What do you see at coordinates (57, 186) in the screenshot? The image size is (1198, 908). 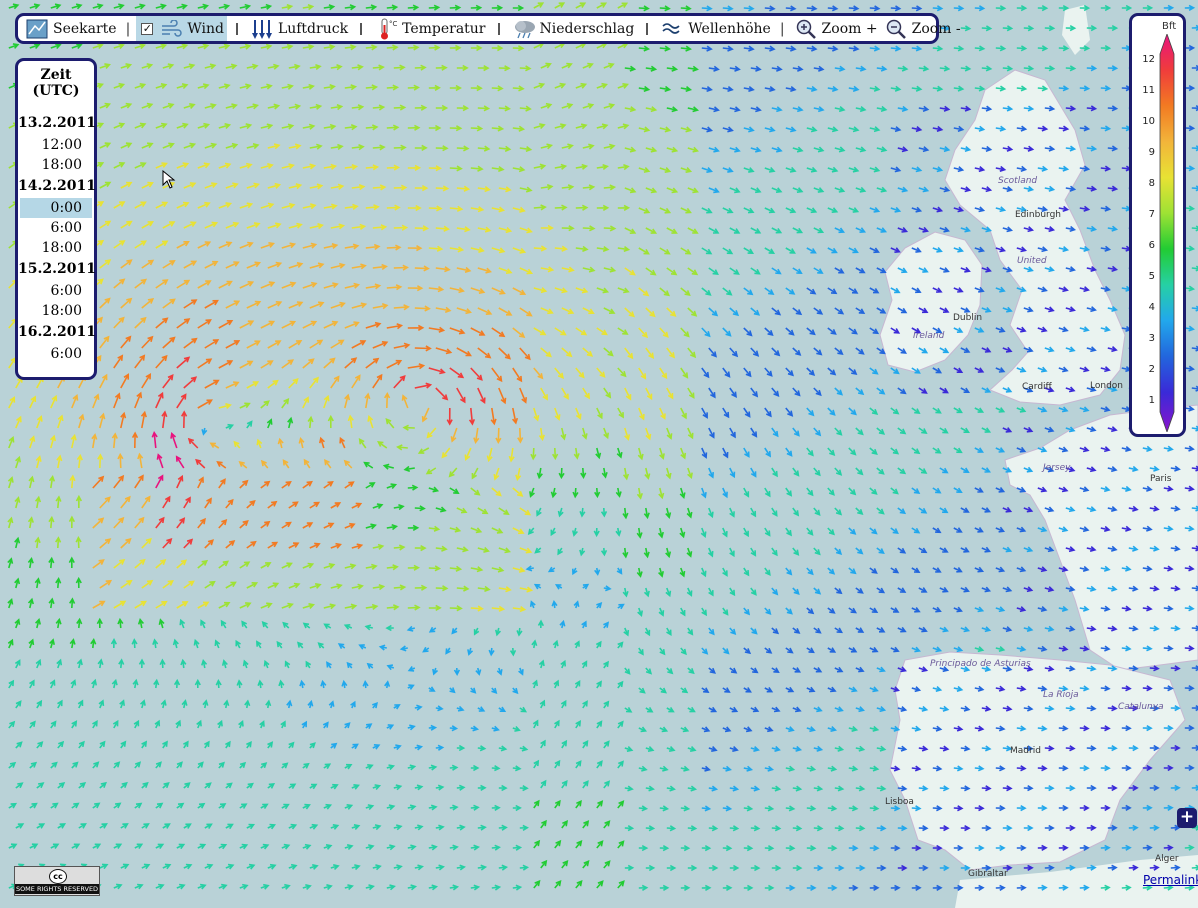 I see `date-14-2-2011: 14.2.2011` at bounding box center [57, 186].